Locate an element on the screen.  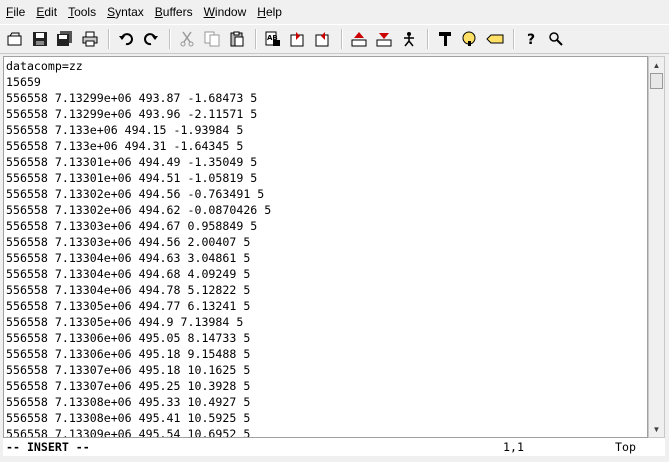
help-button: ? is located at coordinates (531, 39).